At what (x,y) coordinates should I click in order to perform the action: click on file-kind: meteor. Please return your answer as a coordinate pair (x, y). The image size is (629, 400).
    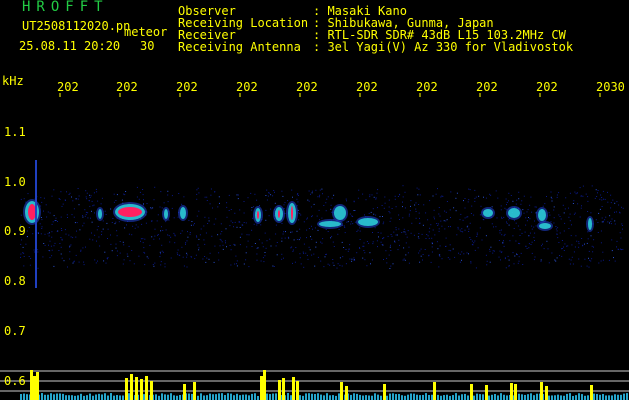
    Looking at the image, I should click on (146, 32).